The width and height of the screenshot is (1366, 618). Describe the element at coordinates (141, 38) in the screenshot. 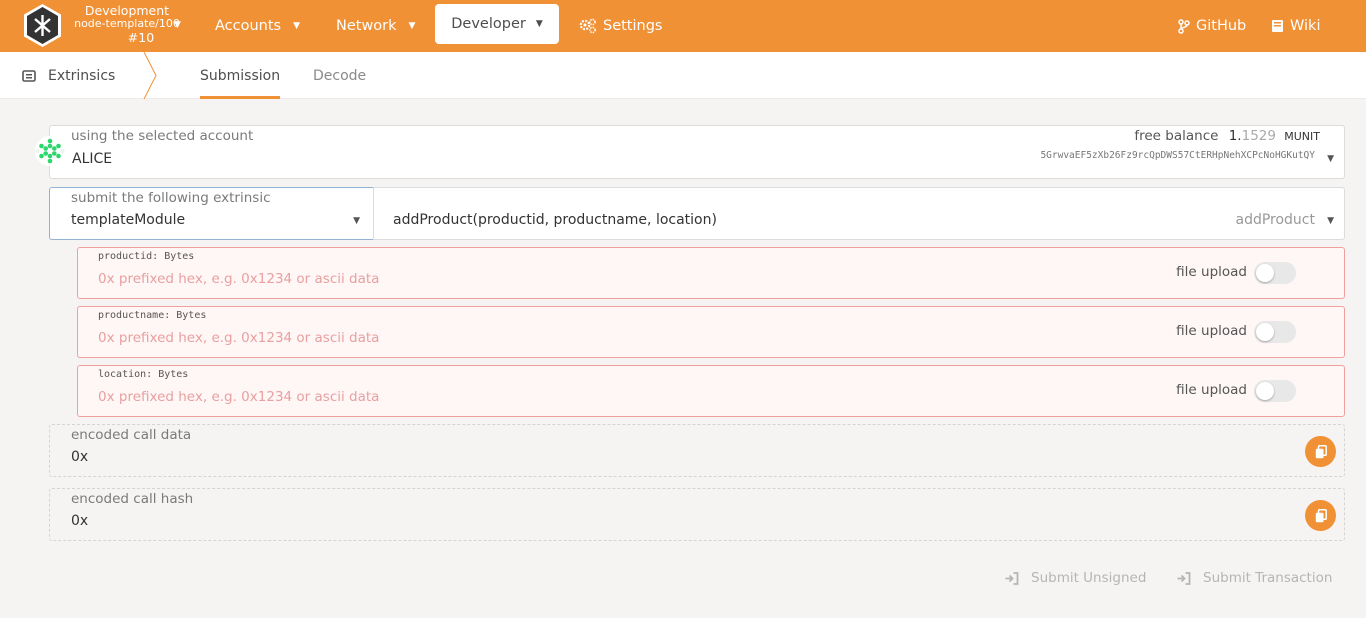

I see `chain-block-number: #10` at that location.